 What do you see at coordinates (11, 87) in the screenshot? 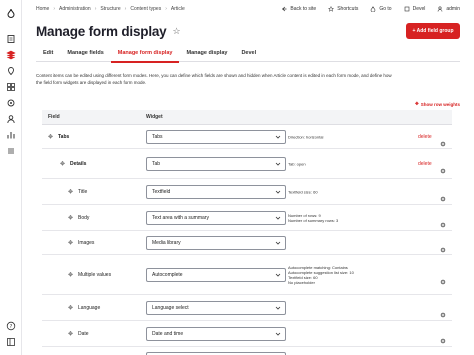
I see `extend-icon` at bounding box center [11, 87].